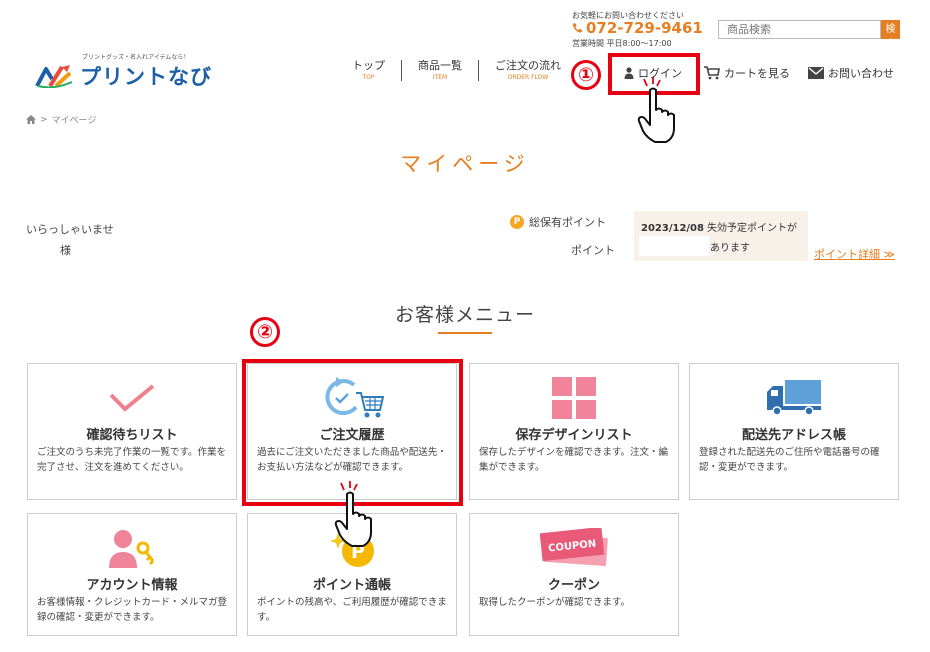  Describe the element at coordinates (574, 398) in the screenshot. I see `grid-icon` at that location.